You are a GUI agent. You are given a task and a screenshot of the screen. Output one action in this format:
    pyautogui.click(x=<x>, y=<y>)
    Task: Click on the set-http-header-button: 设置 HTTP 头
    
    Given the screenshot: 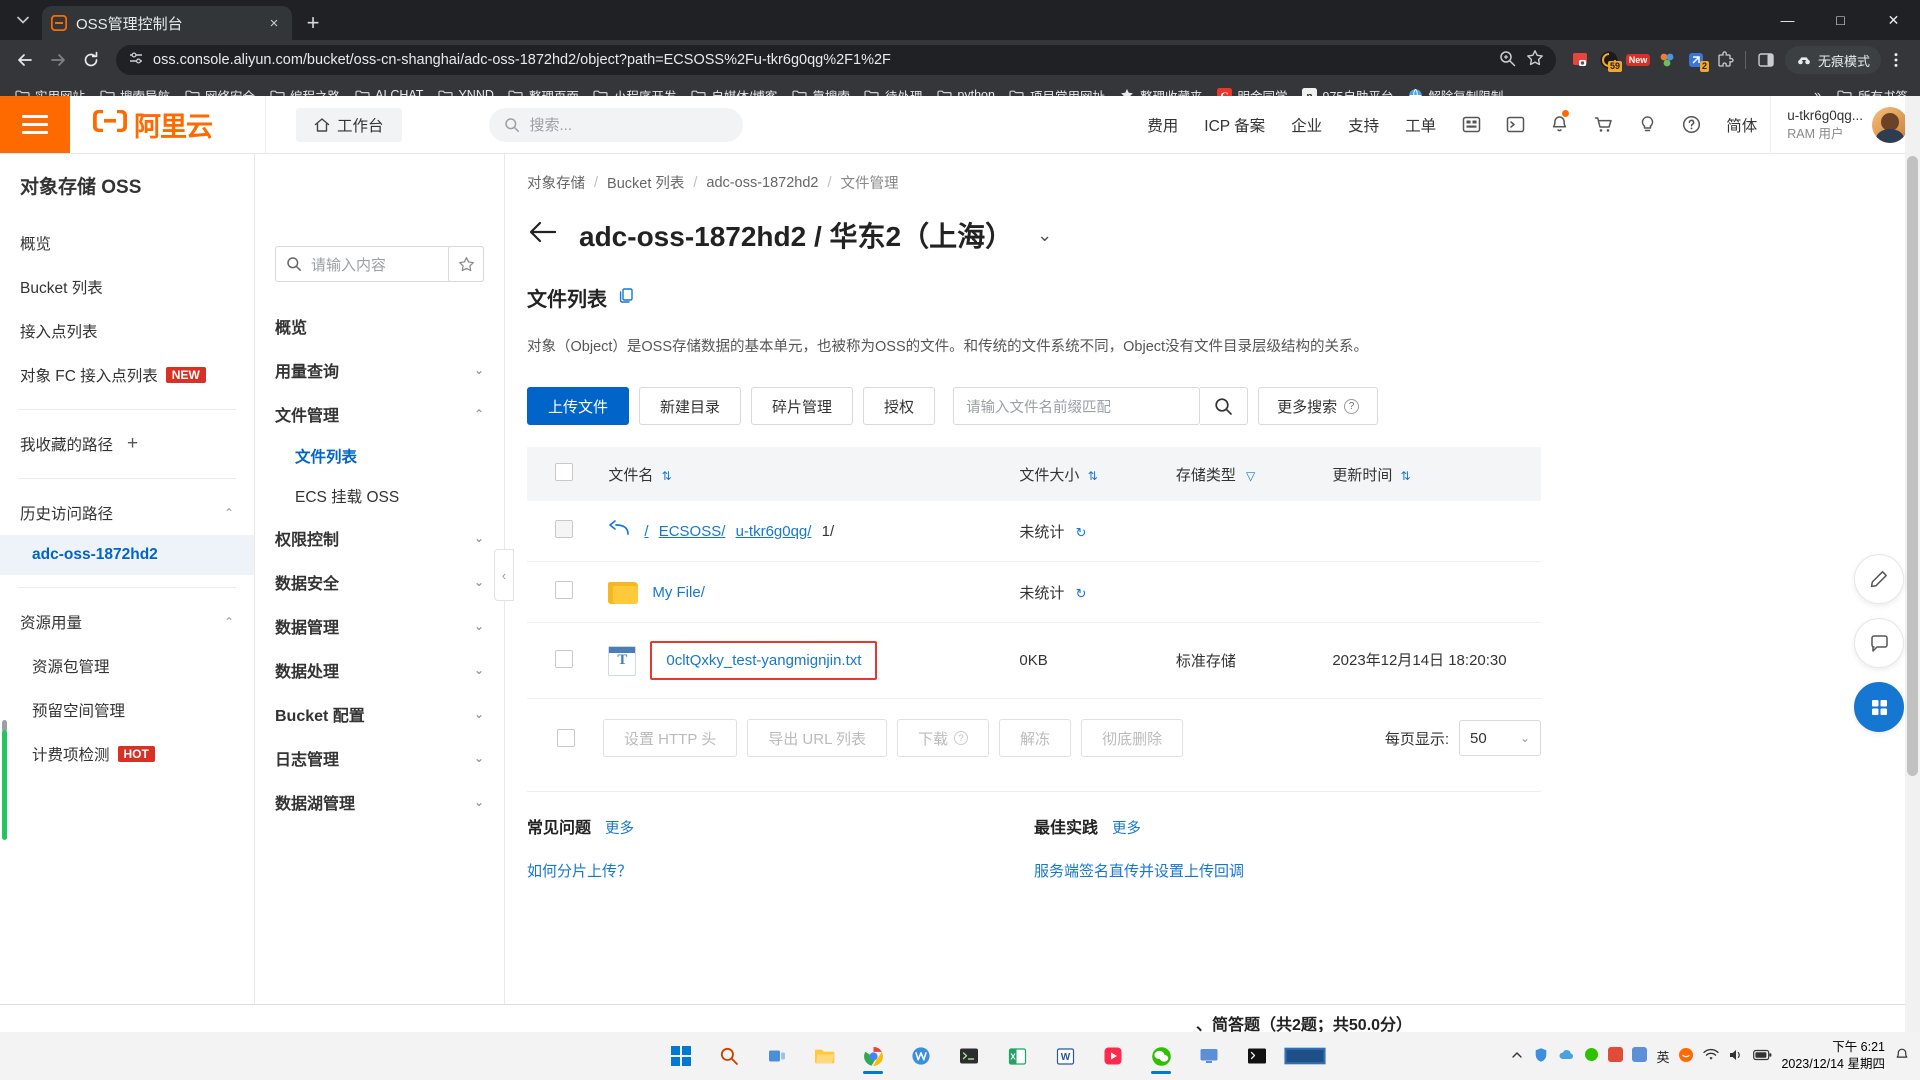 What is the action you would take?
    pyautogui.click(x=670, y=738)
    